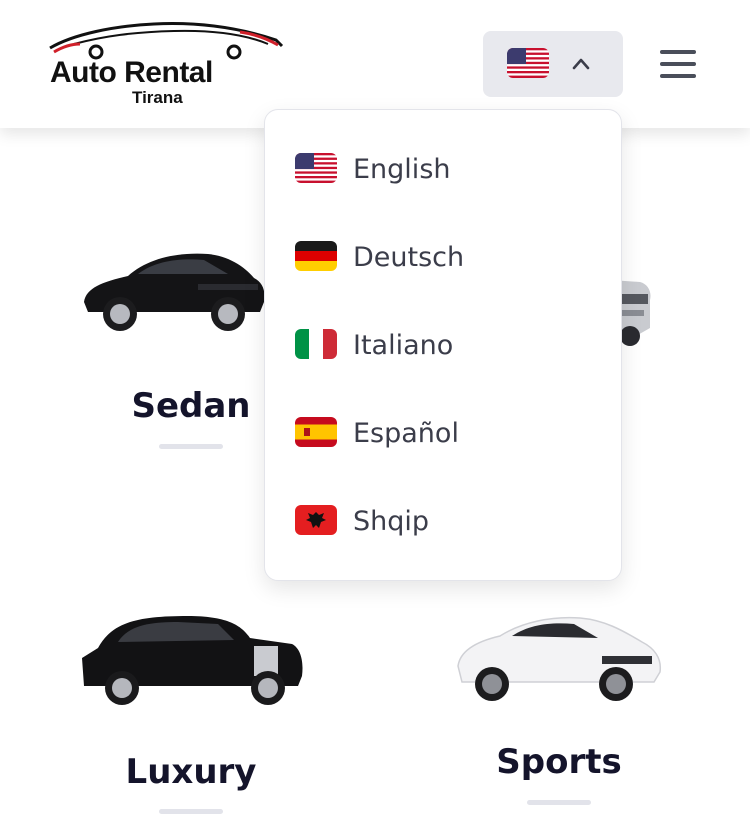  What do you see at coordinates (445, 521) in the screenshot?
I see `language-option-shqip: Shqip` at bounding box center [445, 521].